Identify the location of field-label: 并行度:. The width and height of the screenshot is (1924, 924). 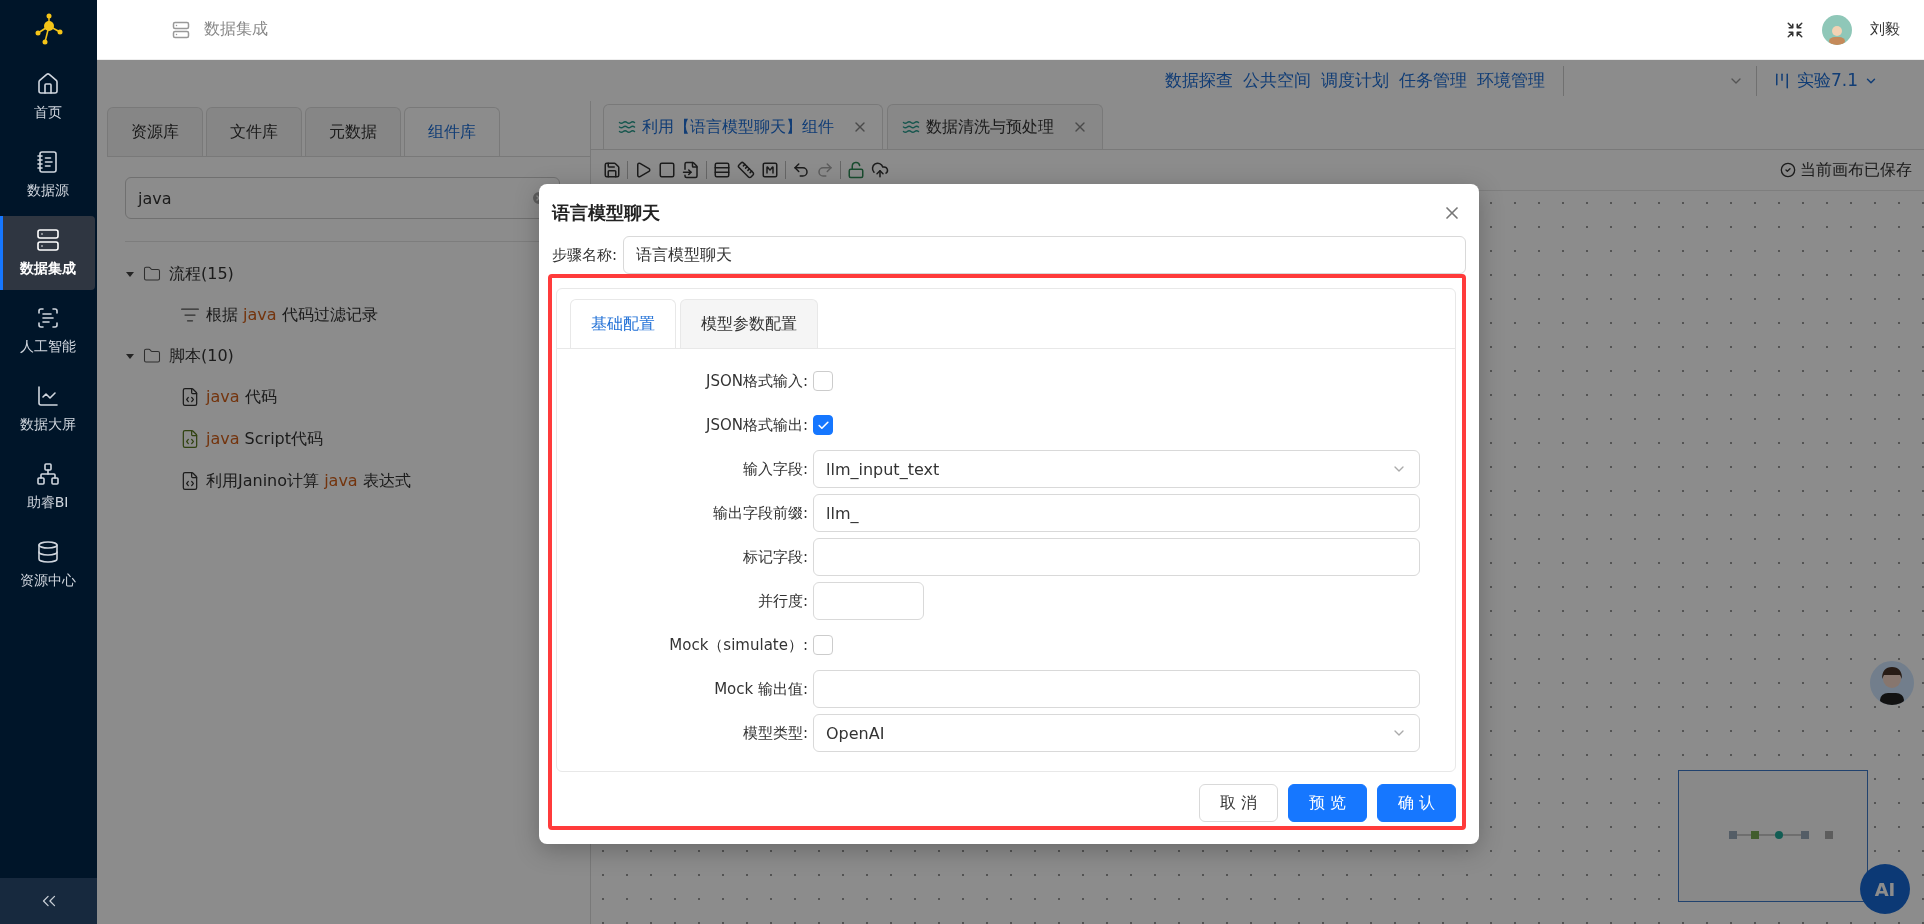
(782, 601).